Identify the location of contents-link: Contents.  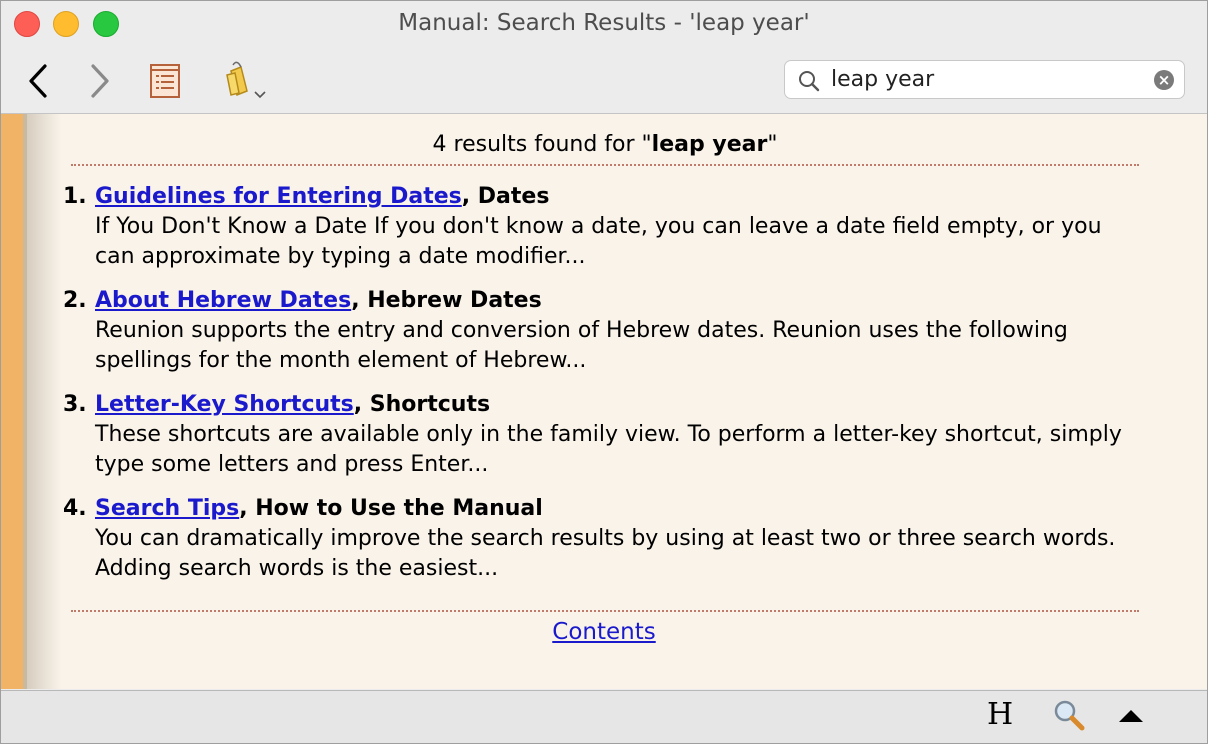
(603, 632).